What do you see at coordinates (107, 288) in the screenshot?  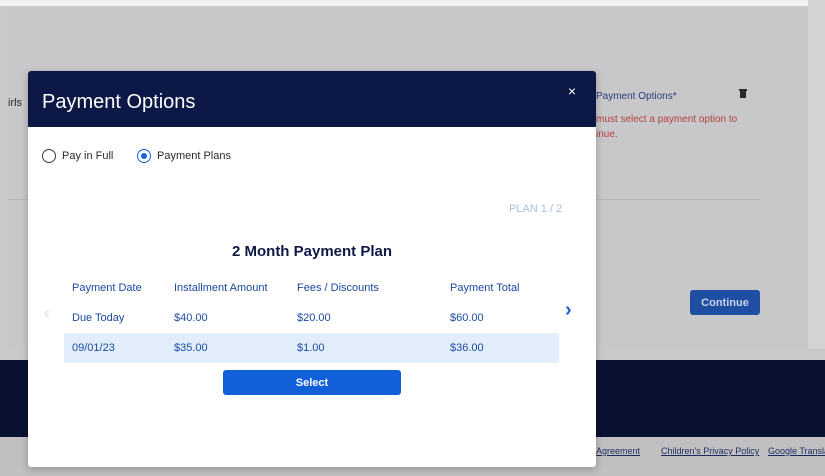 I see `column-header: Payment Date` at bounding box center [107, 288].